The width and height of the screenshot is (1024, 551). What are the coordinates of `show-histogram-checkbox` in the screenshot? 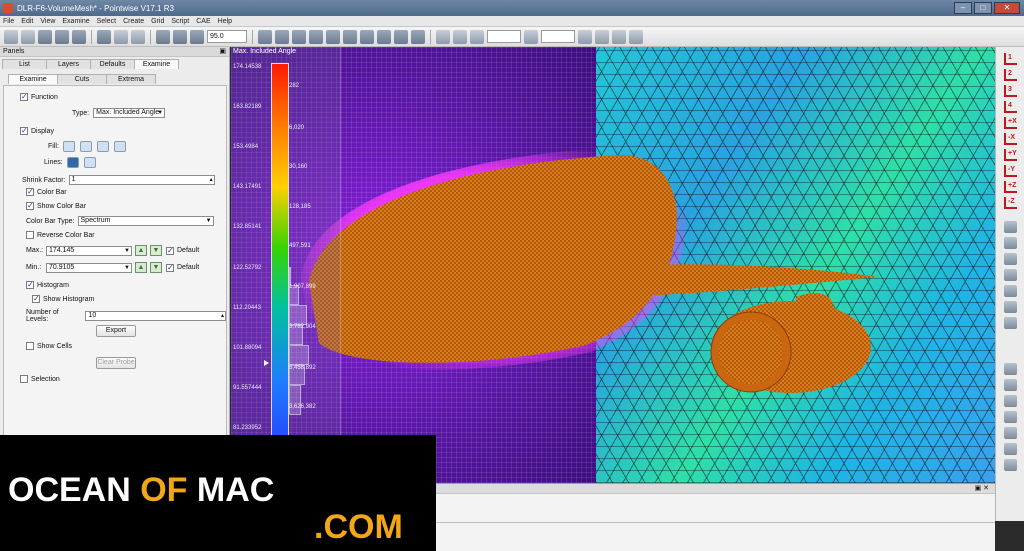 It's located at (36, 298).